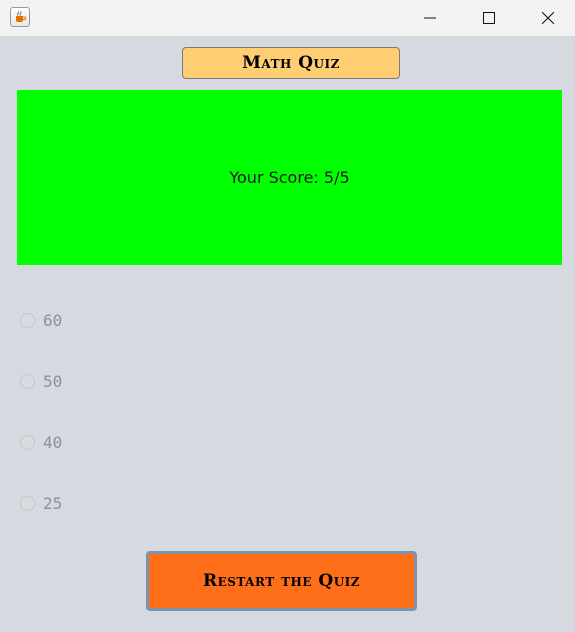  What do you see at coordinates (53, 320) in the screenshot?
I see `answer-option-label: 60` at bounding box center [53, 320].